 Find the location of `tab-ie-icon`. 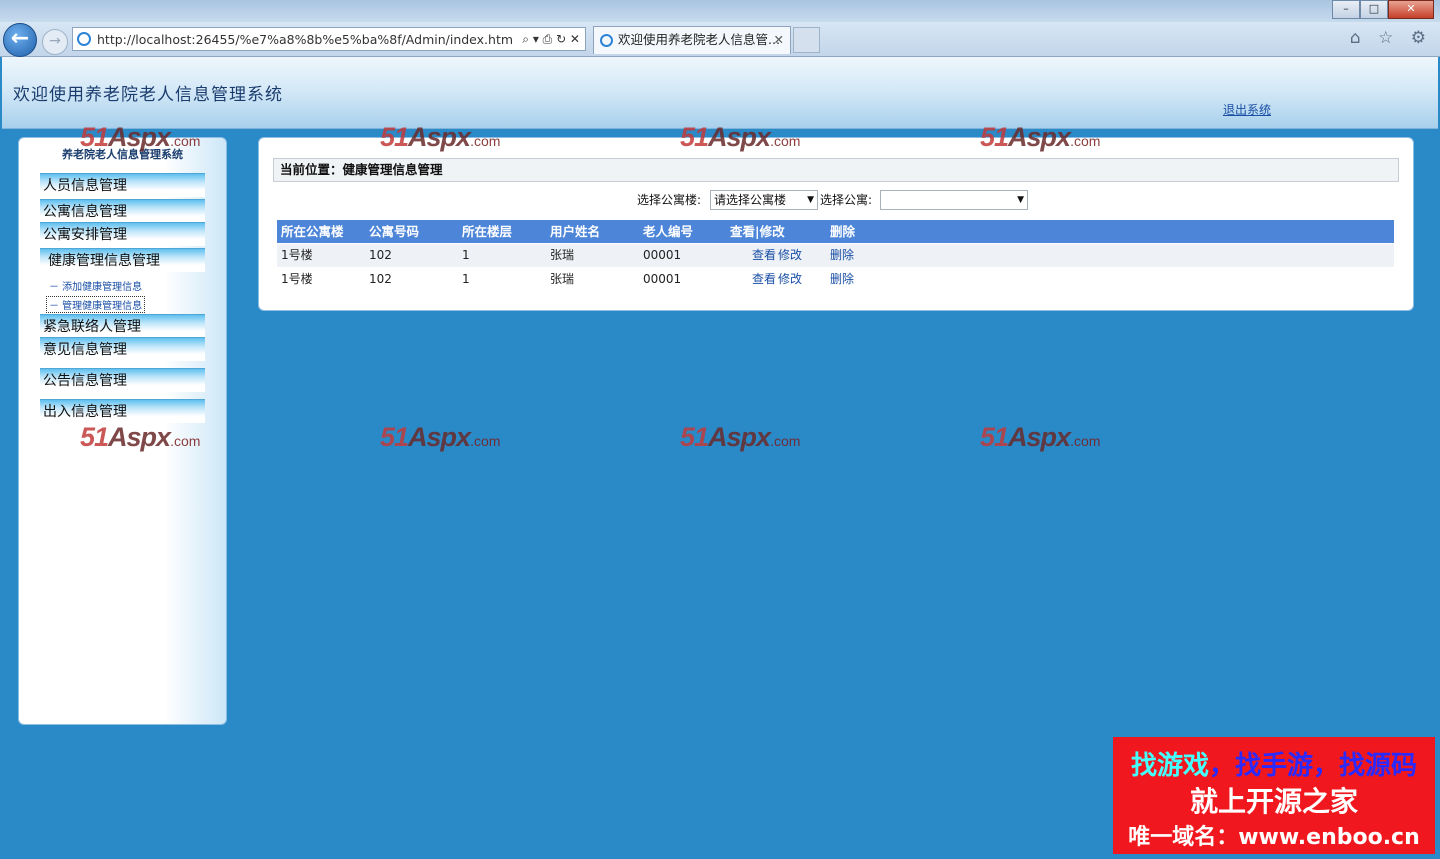

tab-ie-icon is located at coordinates (606, 40).